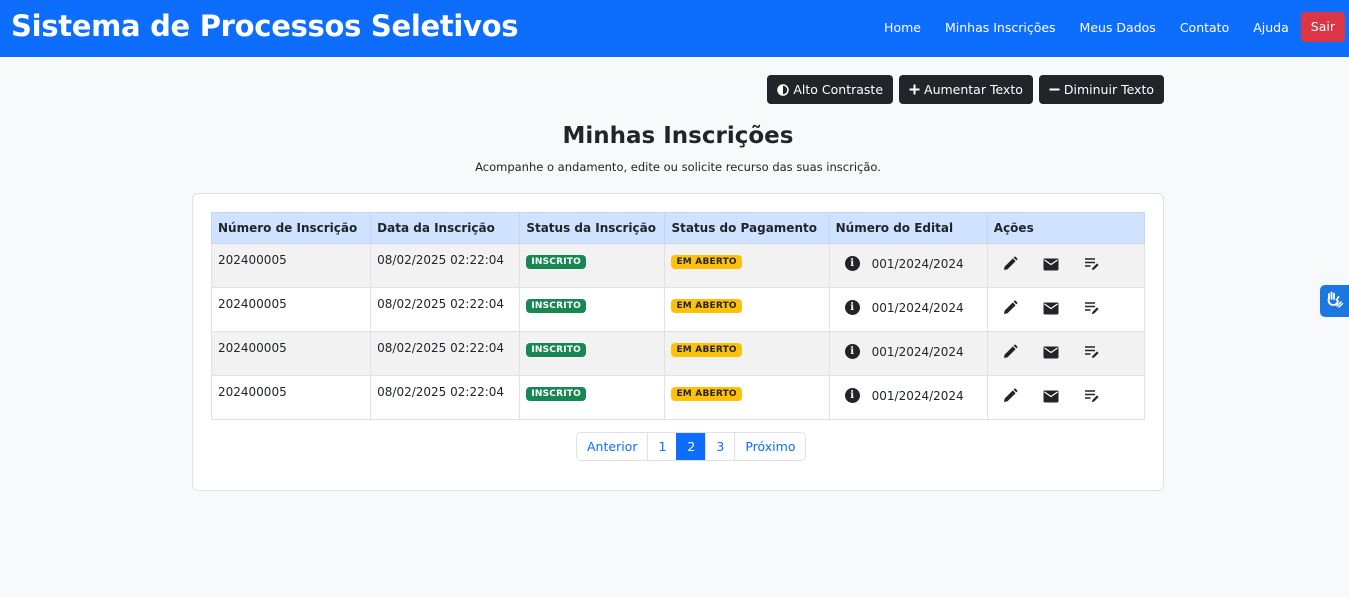 This screenshot has width=1349, height=597. I want to click on increase-text-label: Aumentar Texto, so click(973, 89).